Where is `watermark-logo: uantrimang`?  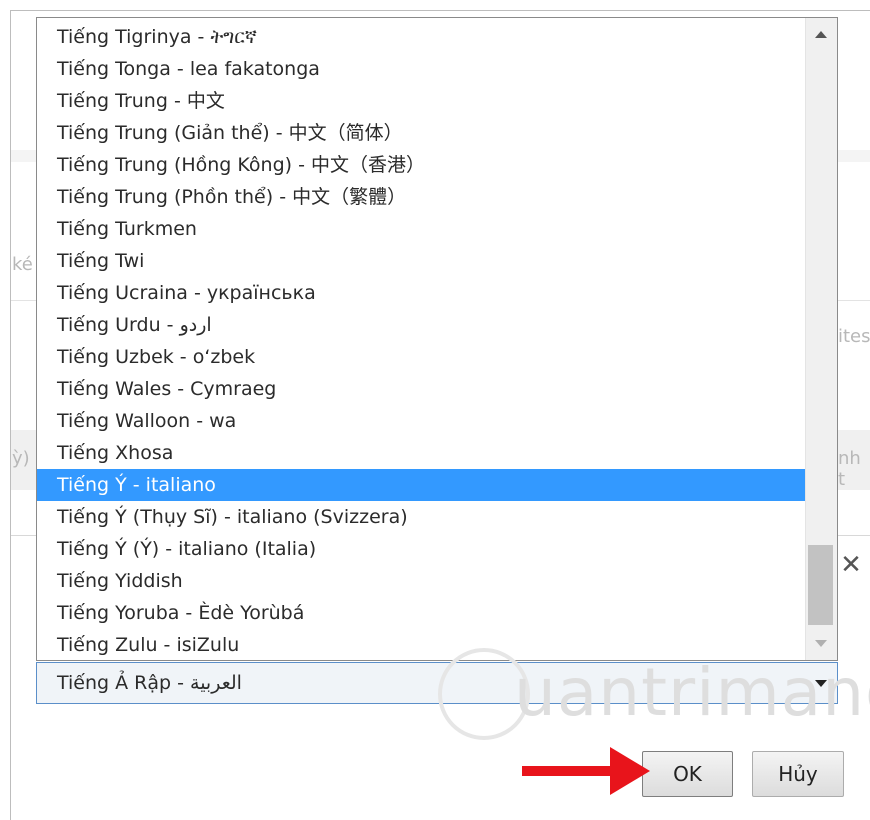
watermark-logo: uantrimang is located at coordinates (654, 696).